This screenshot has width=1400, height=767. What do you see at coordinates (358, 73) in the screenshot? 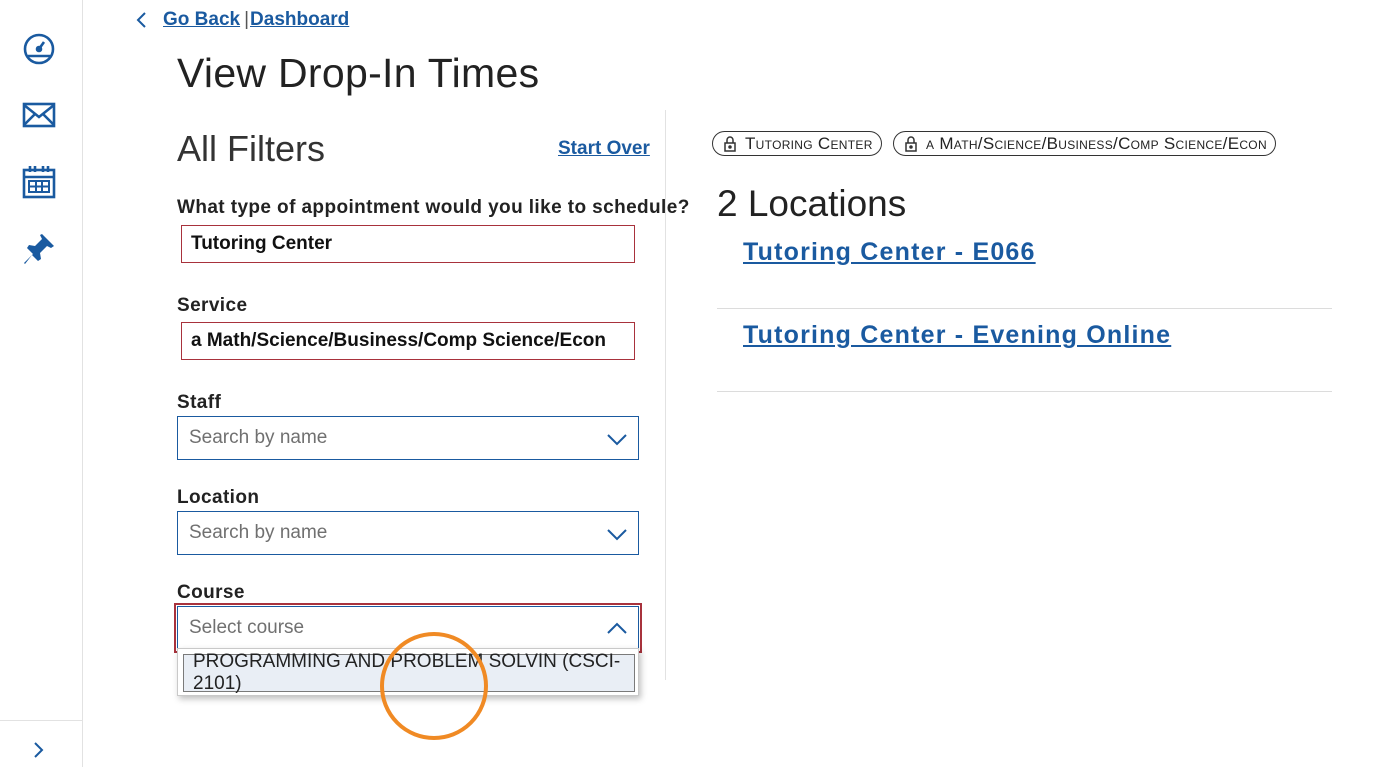
I see `page-title: View Drop-In Times` at bounding box center [358, 73].